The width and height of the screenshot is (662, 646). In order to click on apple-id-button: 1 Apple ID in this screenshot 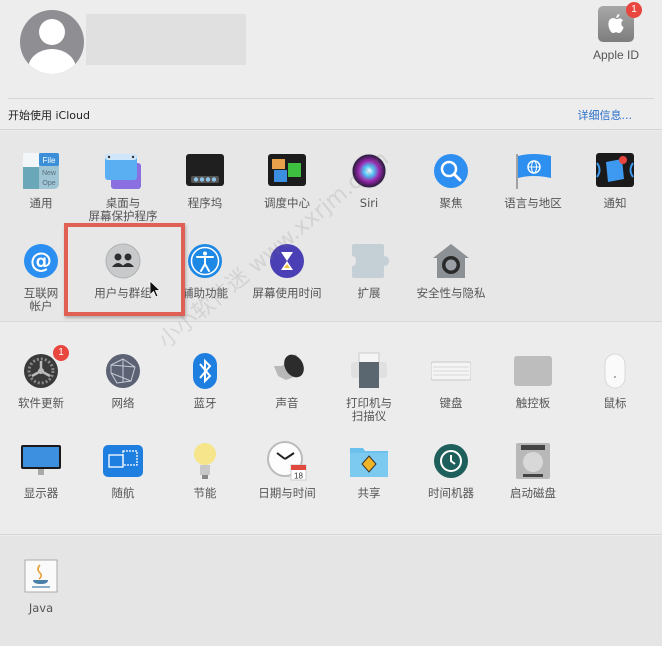, I will do `click(616, 32)`.